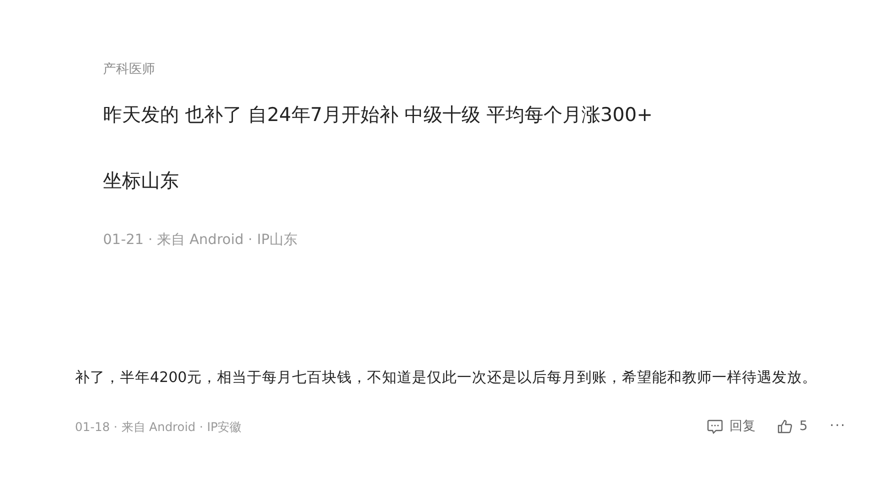 This screenshot has width=870, height=492. What do you see at coordinates (785, 426) in the screenshot?
I see `thumbs-up-icon` at bounding box center [785, 426].